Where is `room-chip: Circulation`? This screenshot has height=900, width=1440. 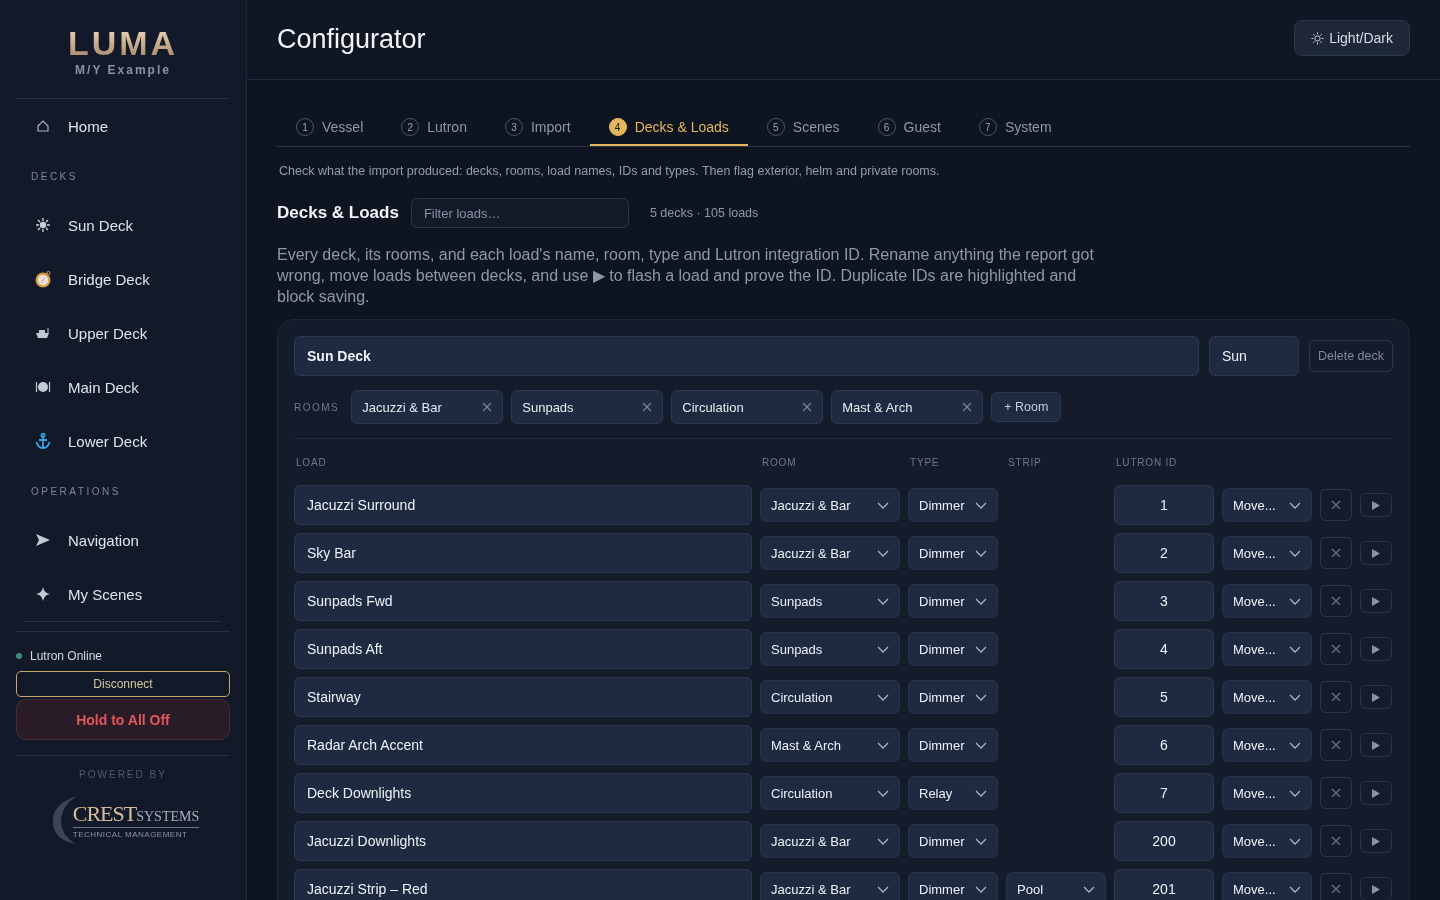
room-chip: Circulation is located at coordinates (747, 407).